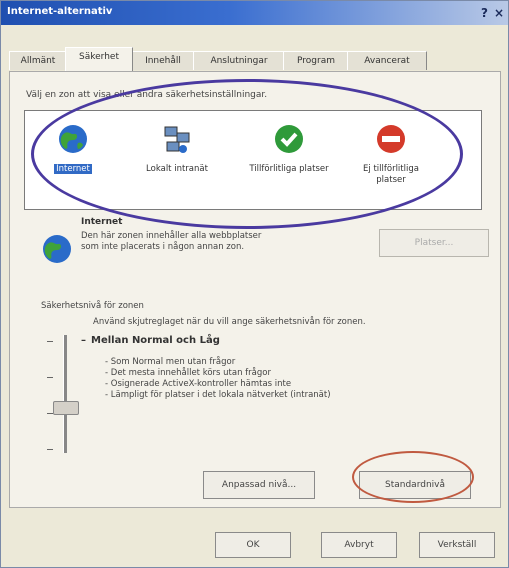 The width and height of the screenshot is (509, 568). Describe the element at coordinates (73, 169) in the screenshot. I see `zone-label: Internet` at that location.